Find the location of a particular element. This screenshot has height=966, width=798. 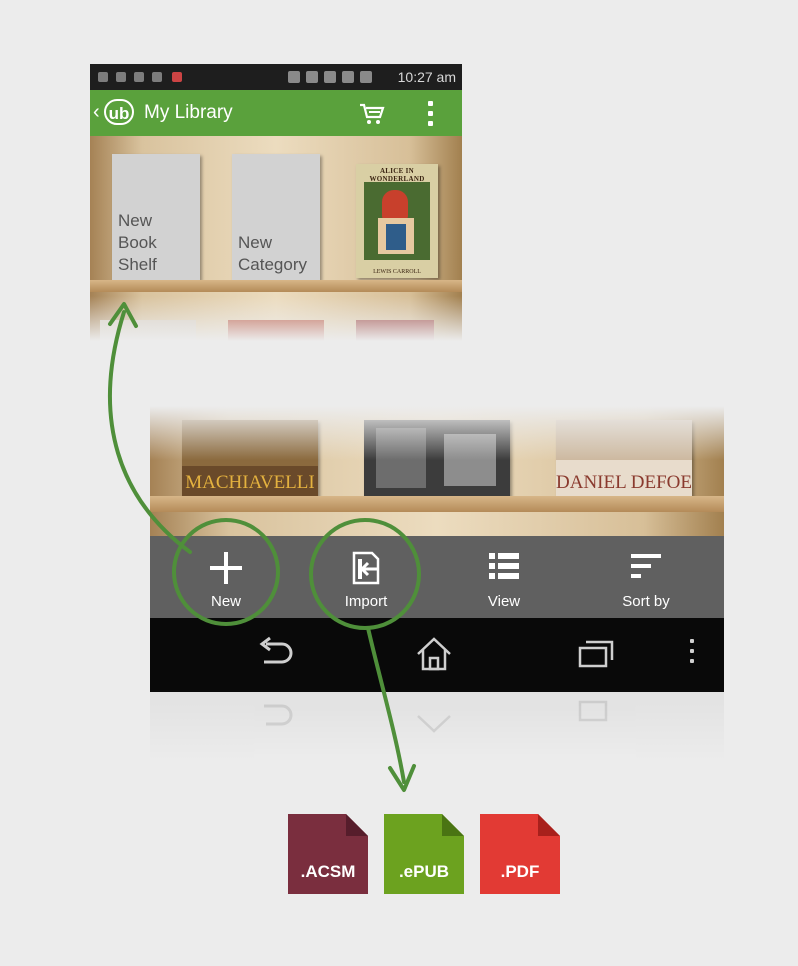

file-type-label: .PDF is located at coordinates (520, 871).